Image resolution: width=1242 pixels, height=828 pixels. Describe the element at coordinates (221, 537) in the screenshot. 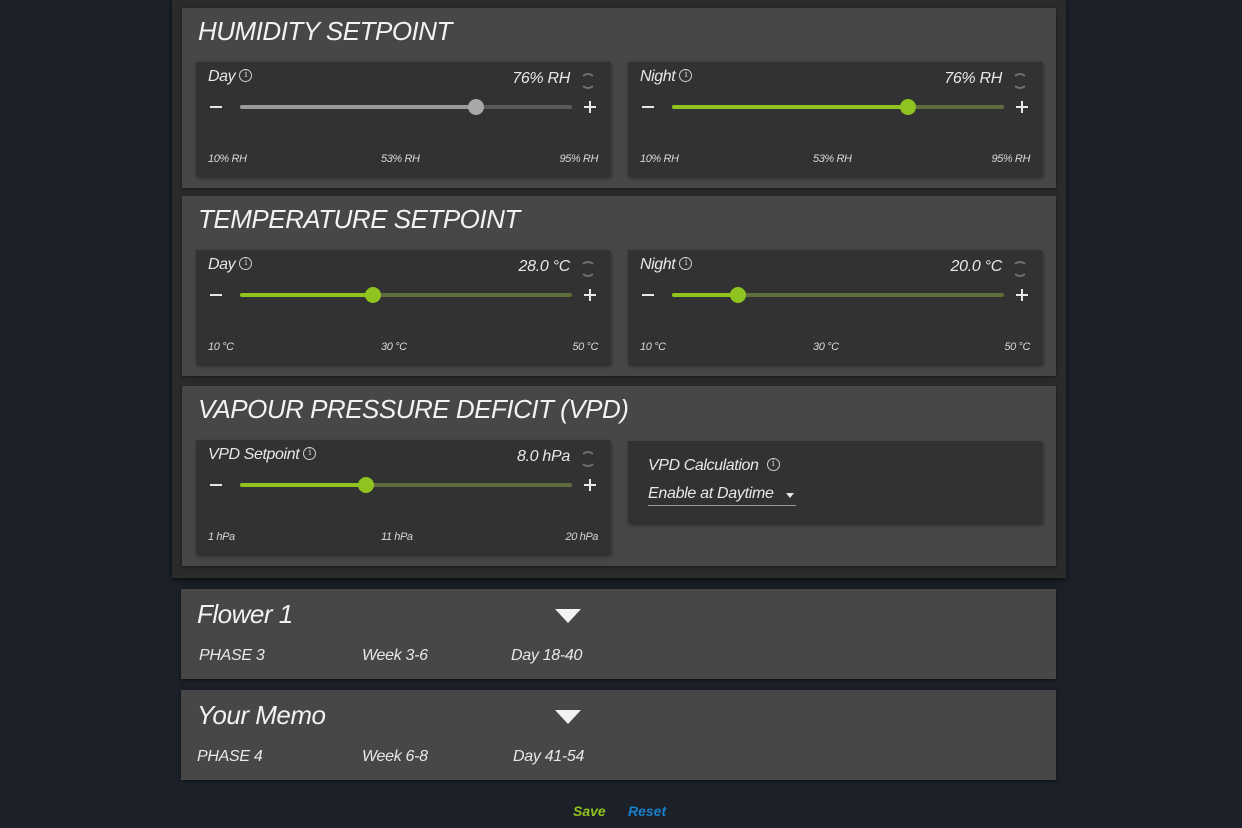

I see `range-min-label: 1 hPa` at that location.